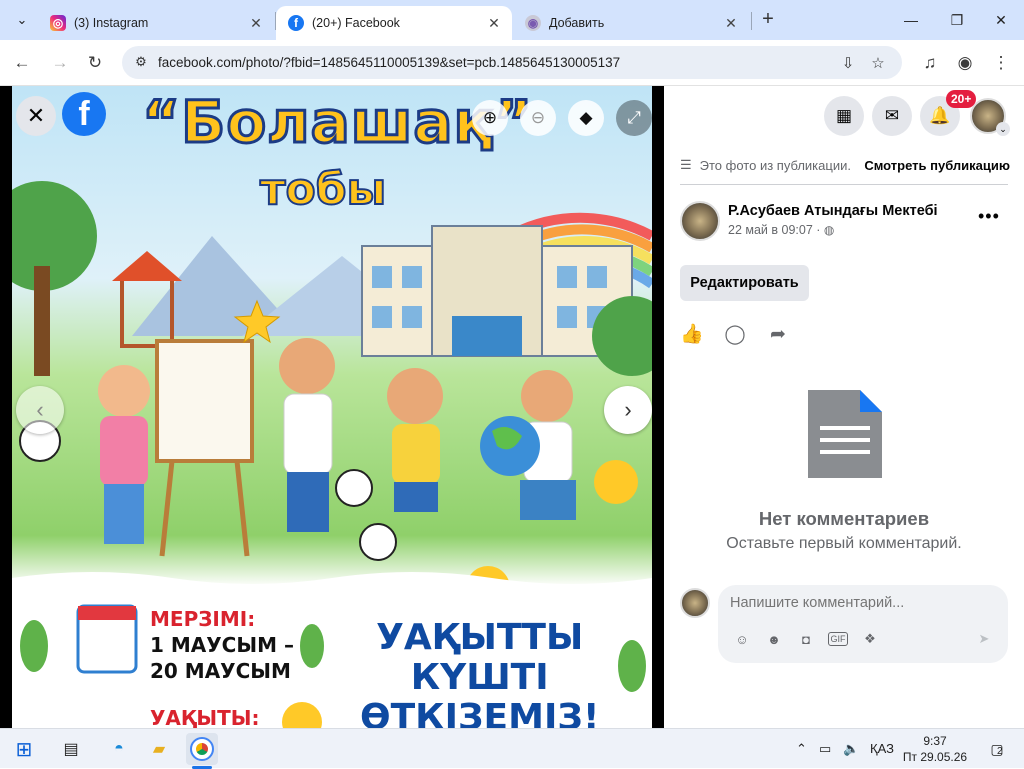  Describe the element at coordinates (628, 410) in the screenshot. I see `next-photo-button: ›` at that location.